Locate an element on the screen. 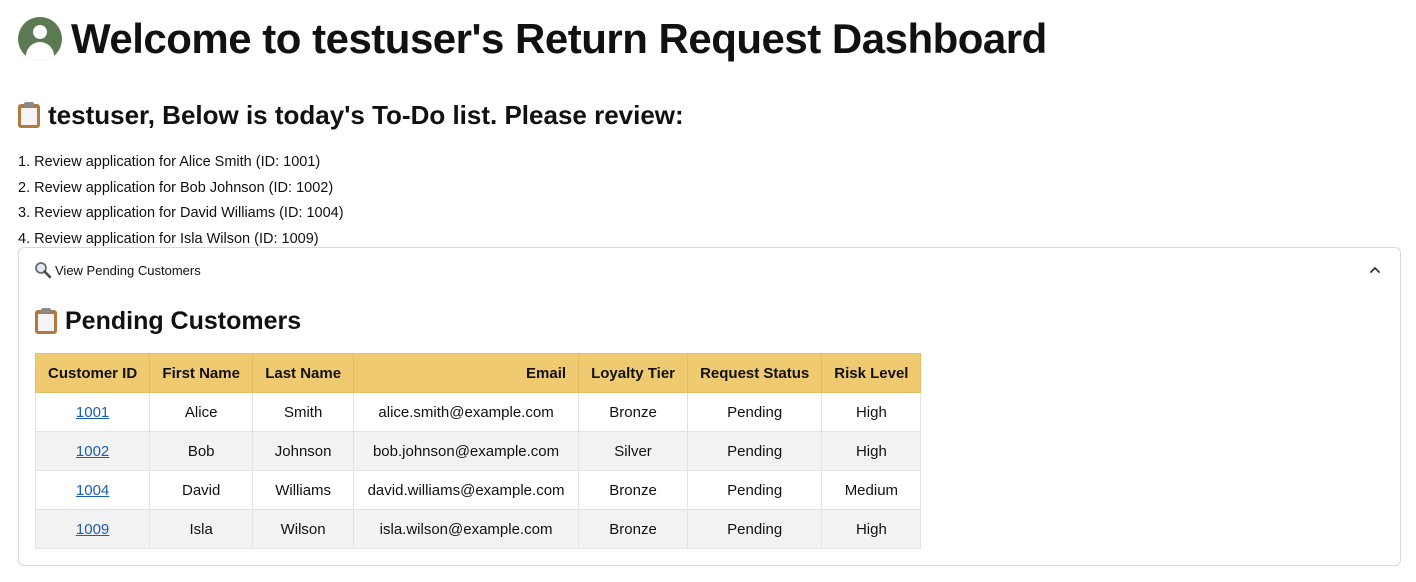 The image size is (1416, 582). risk-level-cell: Medium is located at coordinates (871, 490).